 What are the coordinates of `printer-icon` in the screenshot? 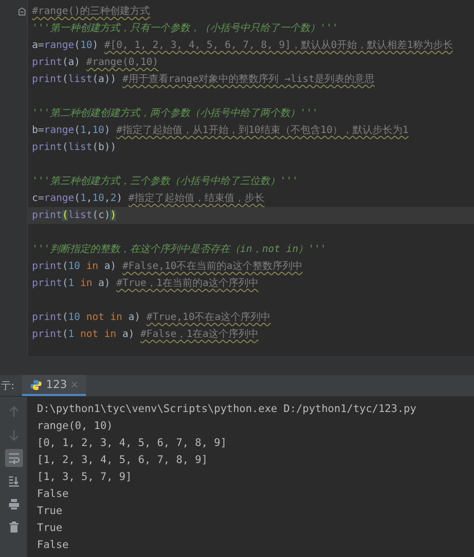 It's located at (14, 504).